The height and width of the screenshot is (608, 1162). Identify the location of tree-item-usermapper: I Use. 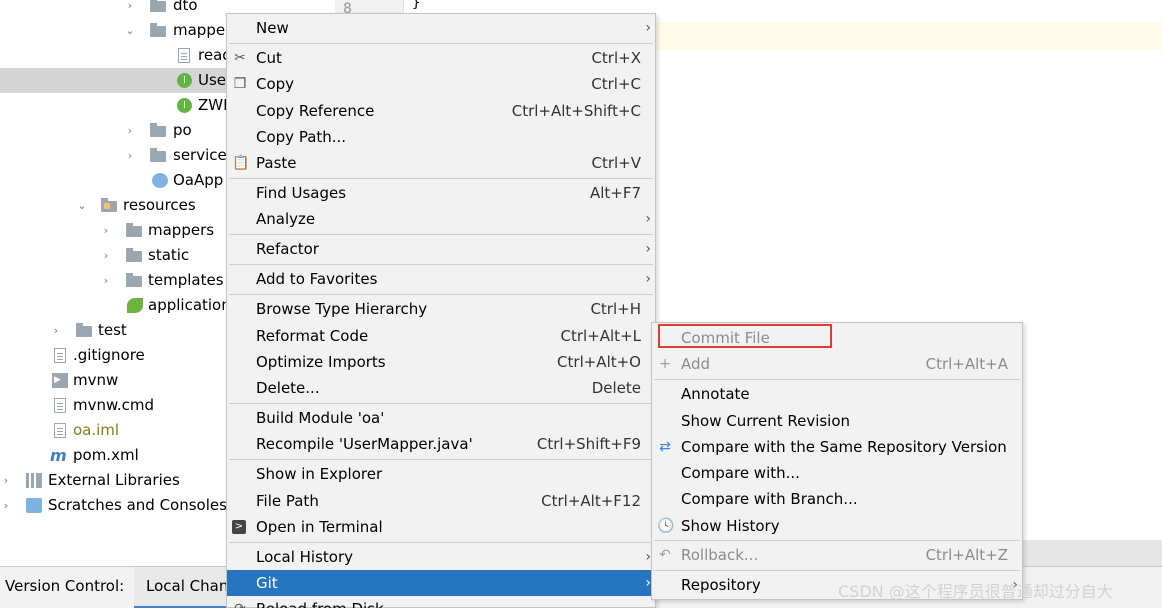
(114, 80).